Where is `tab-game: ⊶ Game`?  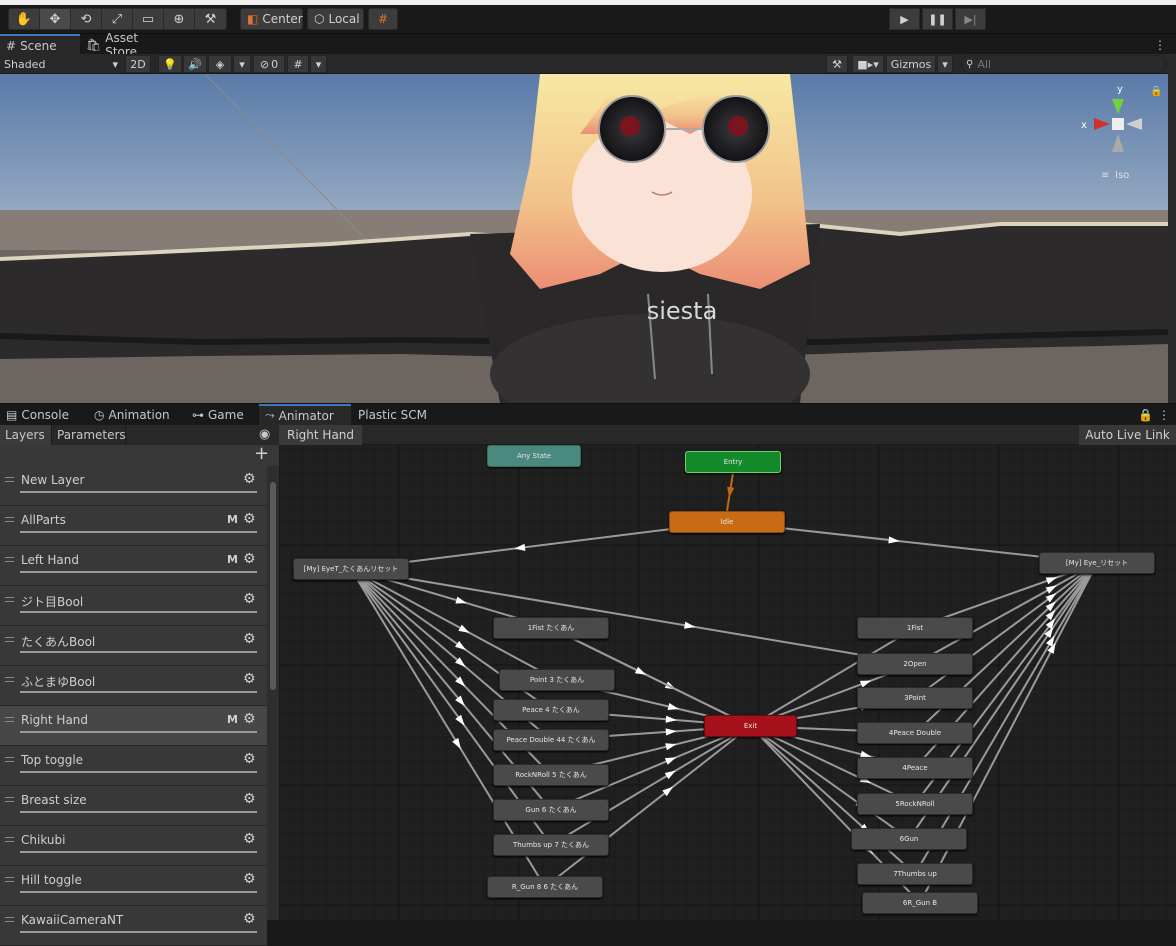 tab-game: ⊶ Game is located at coordinates (222, 414).